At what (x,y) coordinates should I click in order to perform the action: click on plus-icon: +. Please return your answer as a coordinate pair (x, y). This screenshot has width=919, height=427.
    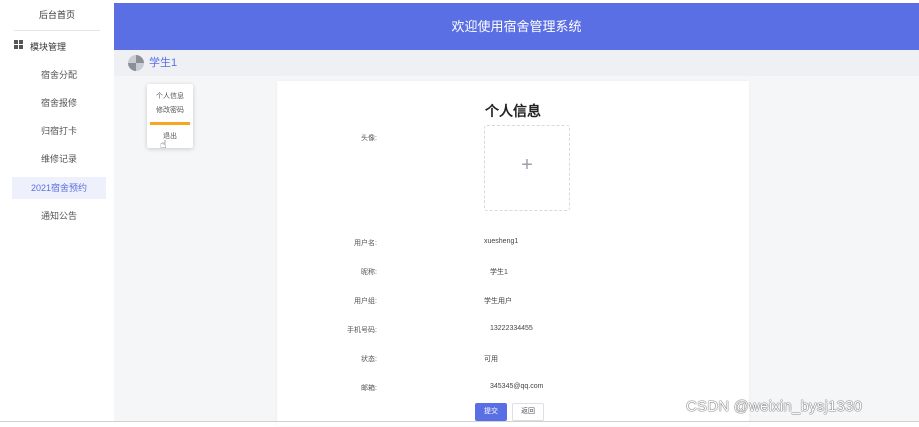
    Looking at the image, I should click on (527, 165).